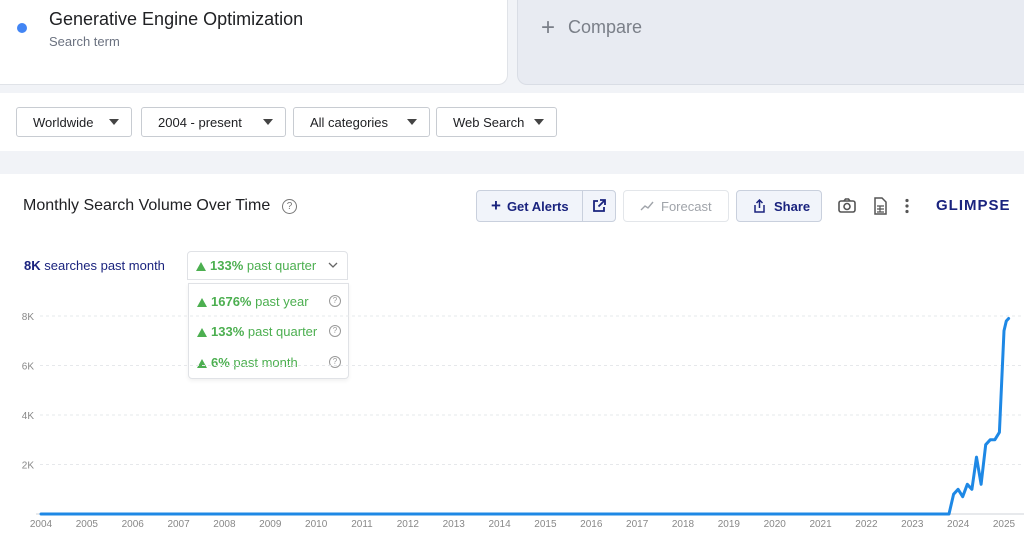 The image size is (1024, 540). Describe the element at coordinates (28, 416) in the screenshot. I see `y-tick-label: 4K` at that location.